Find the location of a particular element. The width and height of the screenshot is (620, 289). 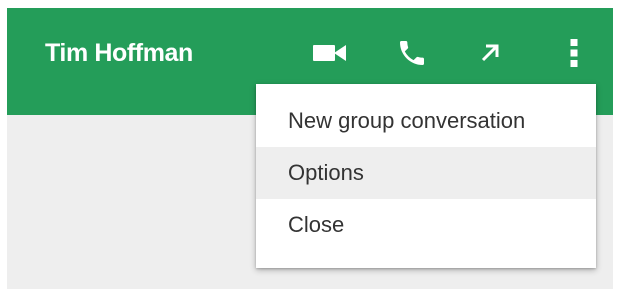

phone-call-icon is located at coordinates (412, 53).